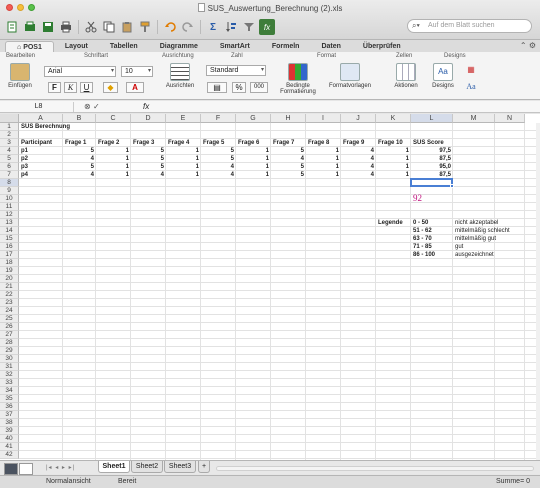  What do you see at coordinates (286, 46) in the screenshot?
I see `tab-formeln: Formeln` at bounding box center [286, 46].